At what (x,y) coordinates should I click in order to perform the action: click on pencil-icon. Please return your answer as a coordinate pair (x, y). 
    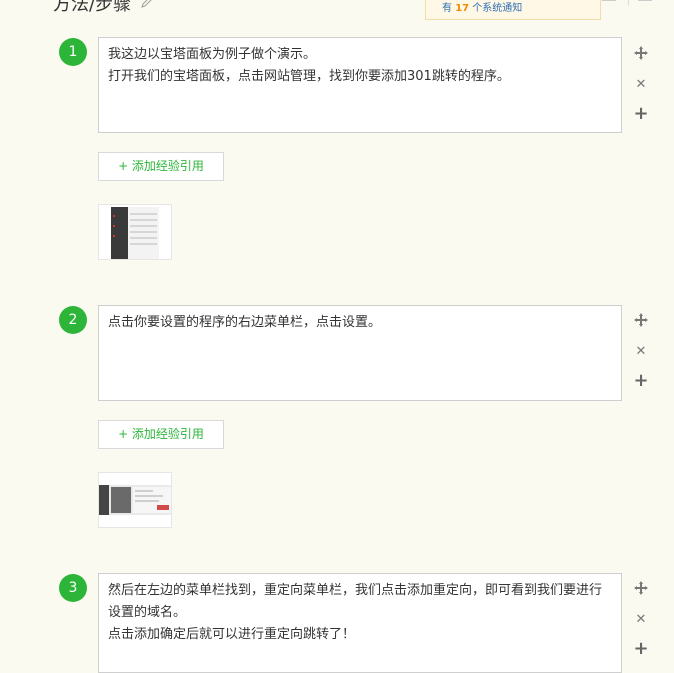
    Looking at the image, I should click on (147, 6).